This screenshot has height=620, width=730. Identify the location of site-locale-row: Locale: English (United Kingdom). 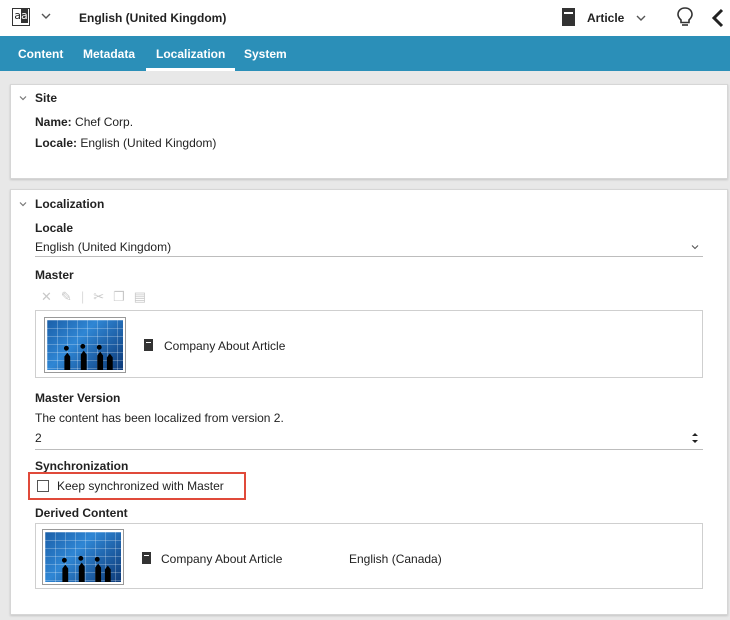
(125, 143).